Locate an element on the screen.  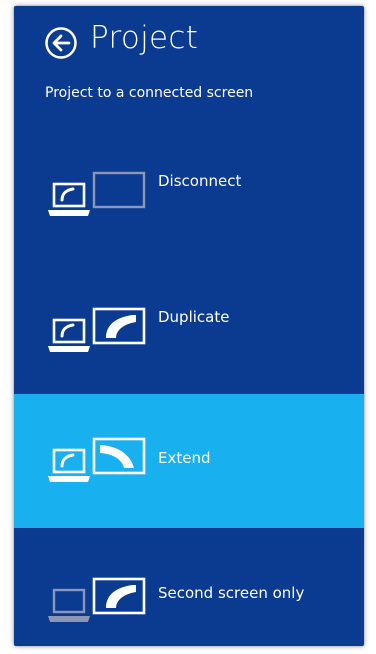
option-label: Second screen only is located at coordinates (231, 593).